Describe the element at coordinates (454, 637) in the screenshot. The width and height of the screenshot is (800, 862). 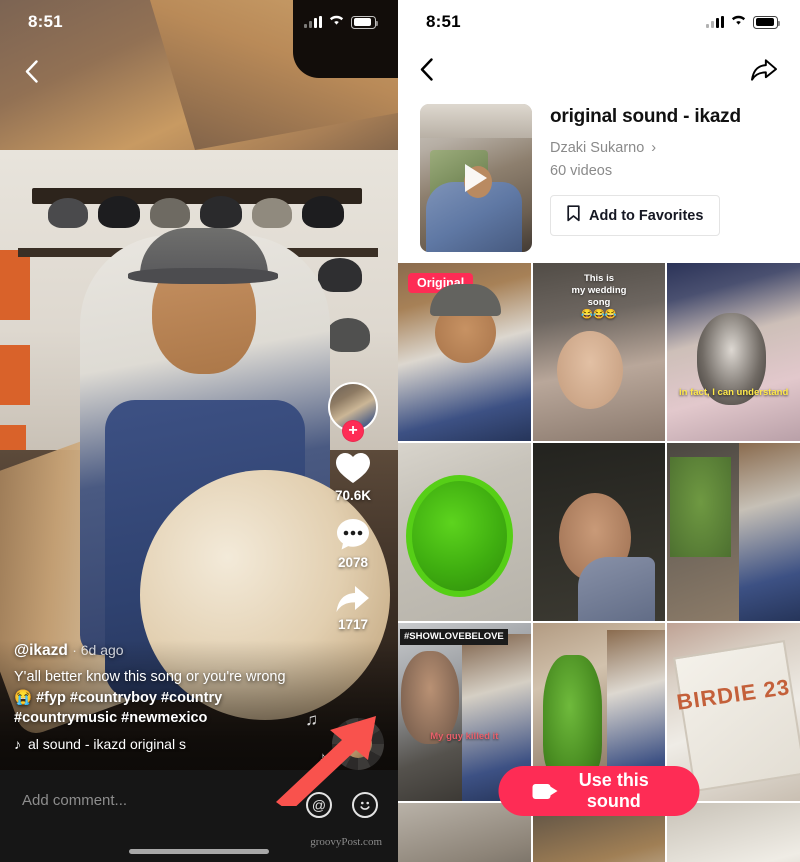
I see `grid-item-caption: #SHOWLOVEBELOVE` at that location.